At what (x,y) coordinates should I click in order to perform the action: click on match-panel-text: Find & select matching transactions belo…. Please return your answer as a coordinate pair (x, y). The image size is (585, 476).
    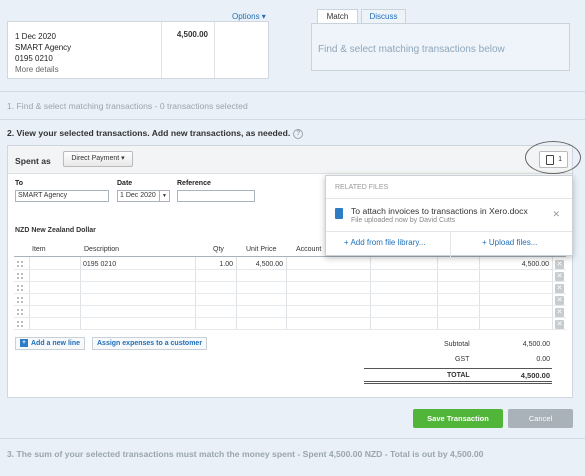
    Looking at the image, I should click on (411, 49).